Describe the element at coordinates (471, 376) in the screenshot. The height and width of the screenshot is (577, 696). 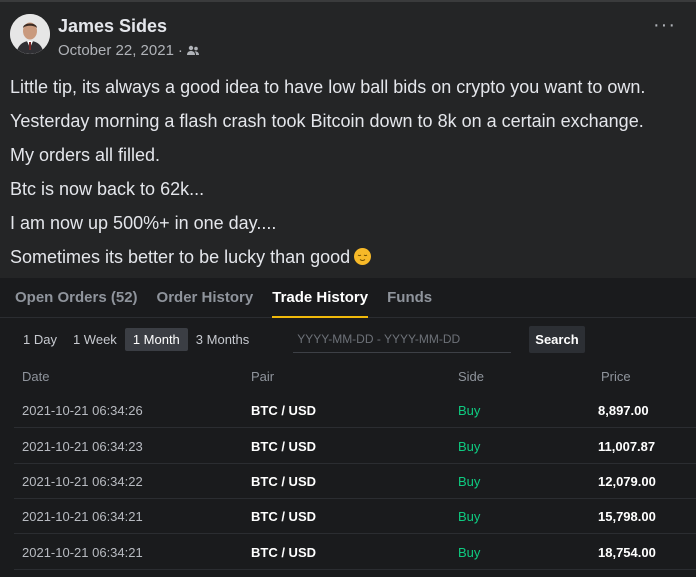
I see `column-header-side: Side` at that location.